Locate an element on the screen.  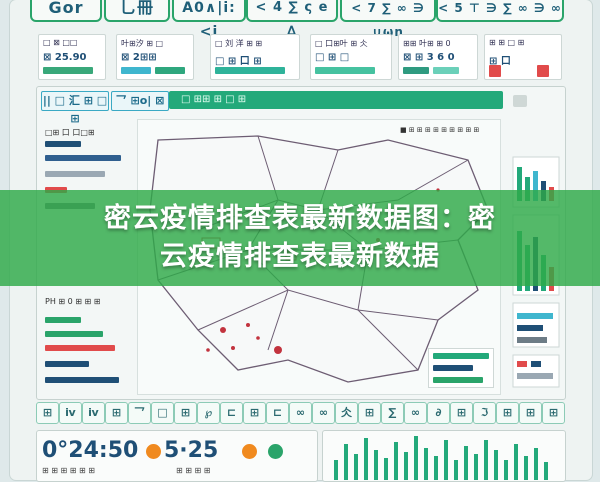
left-heading: □⊞ 口 口□⊞ is located at coordinates (70, 132).